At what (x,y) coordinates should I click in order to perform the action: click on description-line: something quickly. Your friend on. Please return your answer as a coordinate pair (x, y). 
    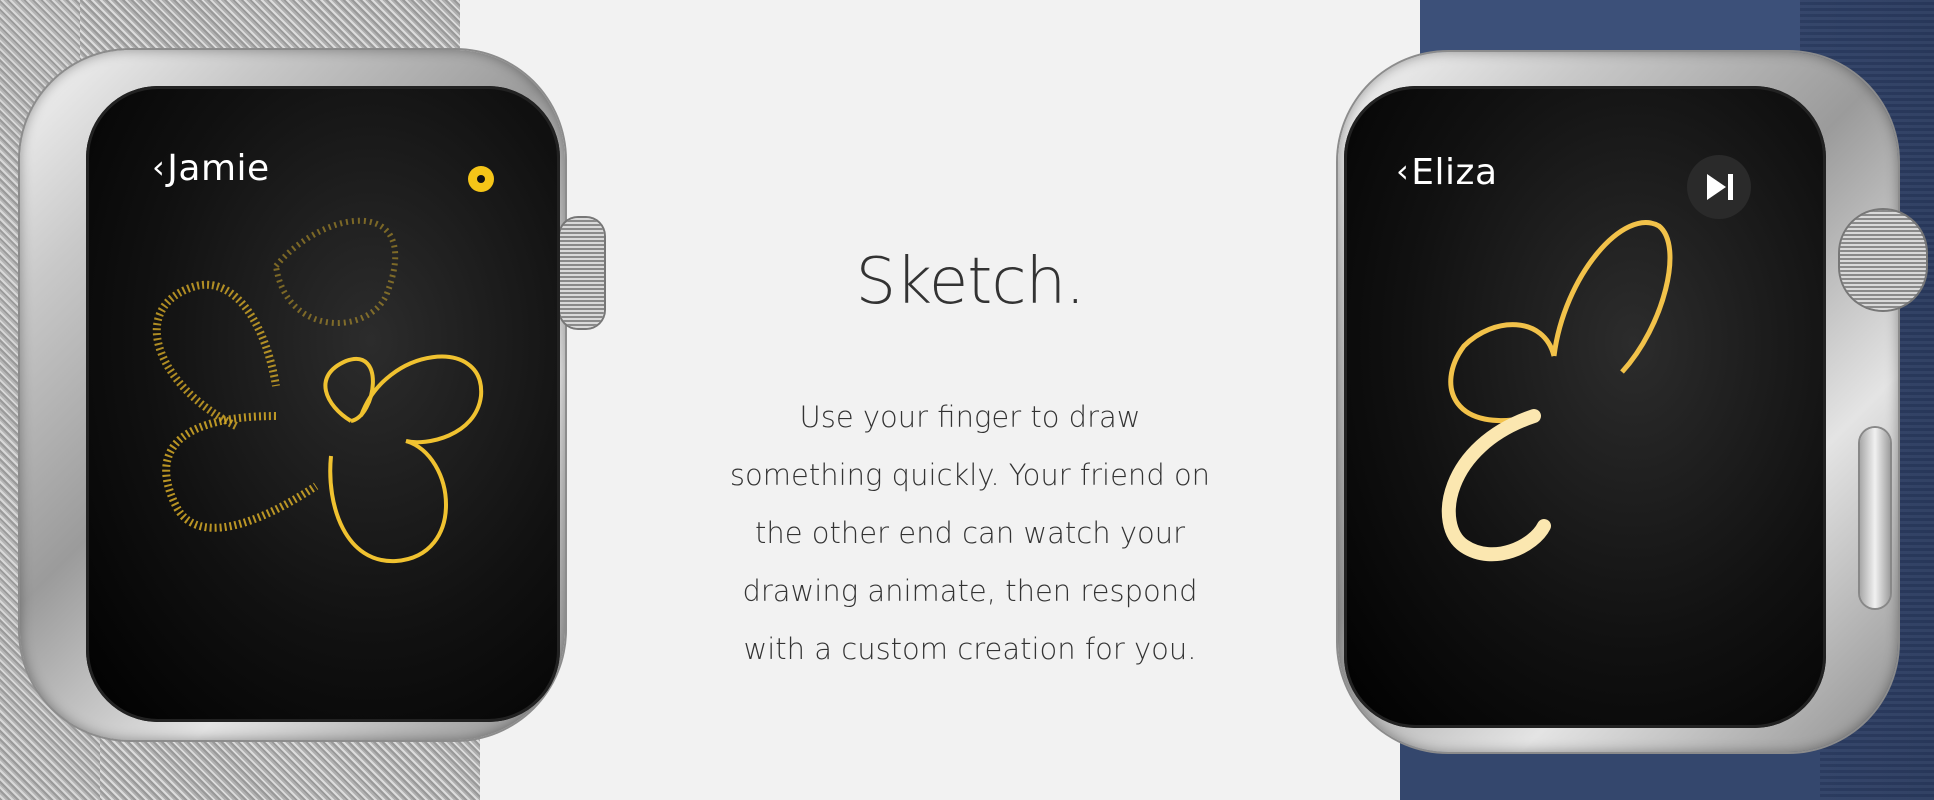
    Looking at the image, I should click on (970, 475).